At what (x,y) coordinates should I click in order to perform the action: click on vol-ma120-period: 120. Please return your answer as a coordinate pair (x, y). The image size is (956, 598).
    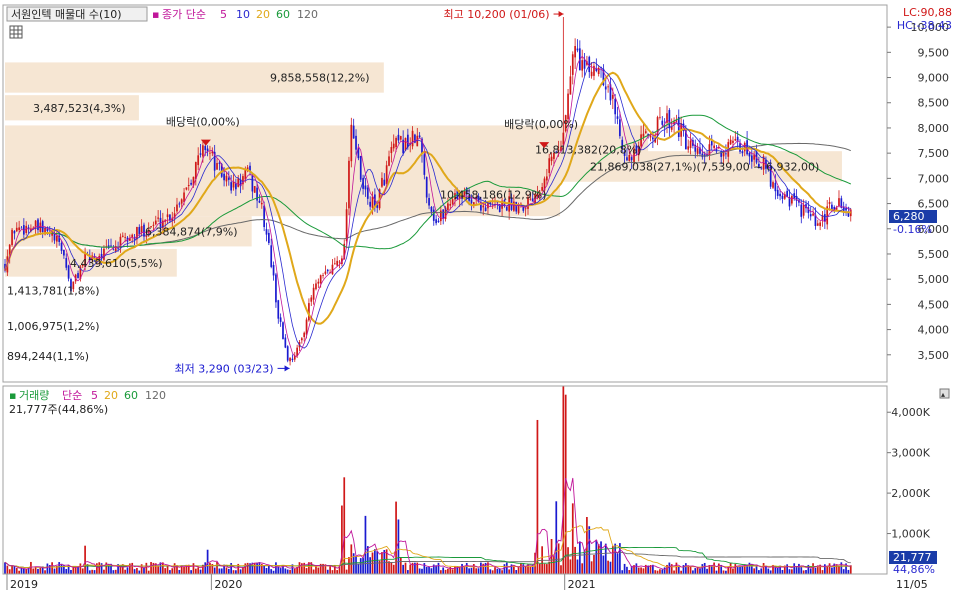
    Looking at the image, I should click on (155, 395).